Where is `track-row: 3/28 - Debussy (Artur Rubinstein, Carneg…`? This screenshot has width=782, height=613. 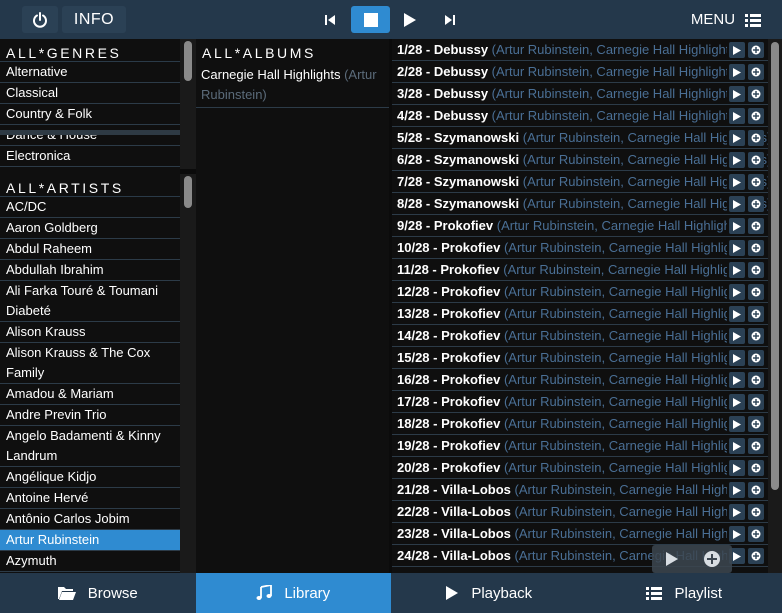
track-row: 3/28 - Debussy (Artur Rubinstein, Carneg… is located at coordinates (580, 94).